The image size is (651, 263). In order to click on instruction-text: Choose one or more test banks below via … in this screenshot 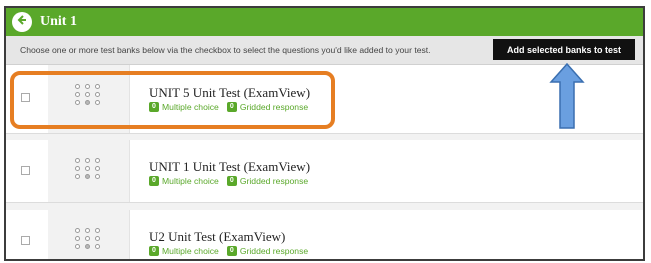, I will do `click(225, 50)`.